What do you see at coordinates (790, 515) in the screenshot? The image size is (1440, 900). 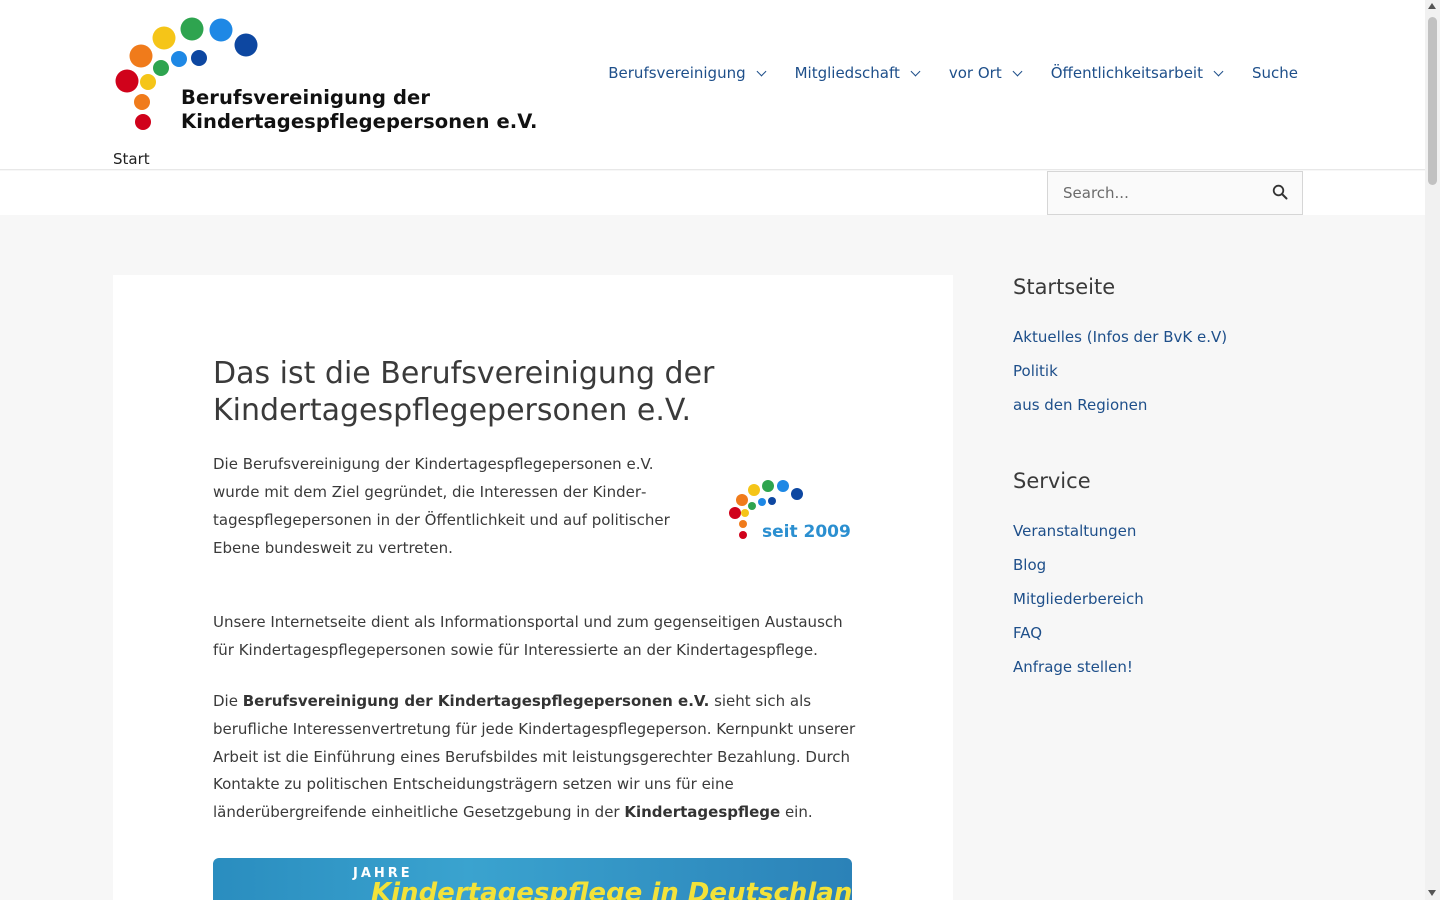 I see `seit-2009-badge: seit 2009` at bounding box center [790, 515].